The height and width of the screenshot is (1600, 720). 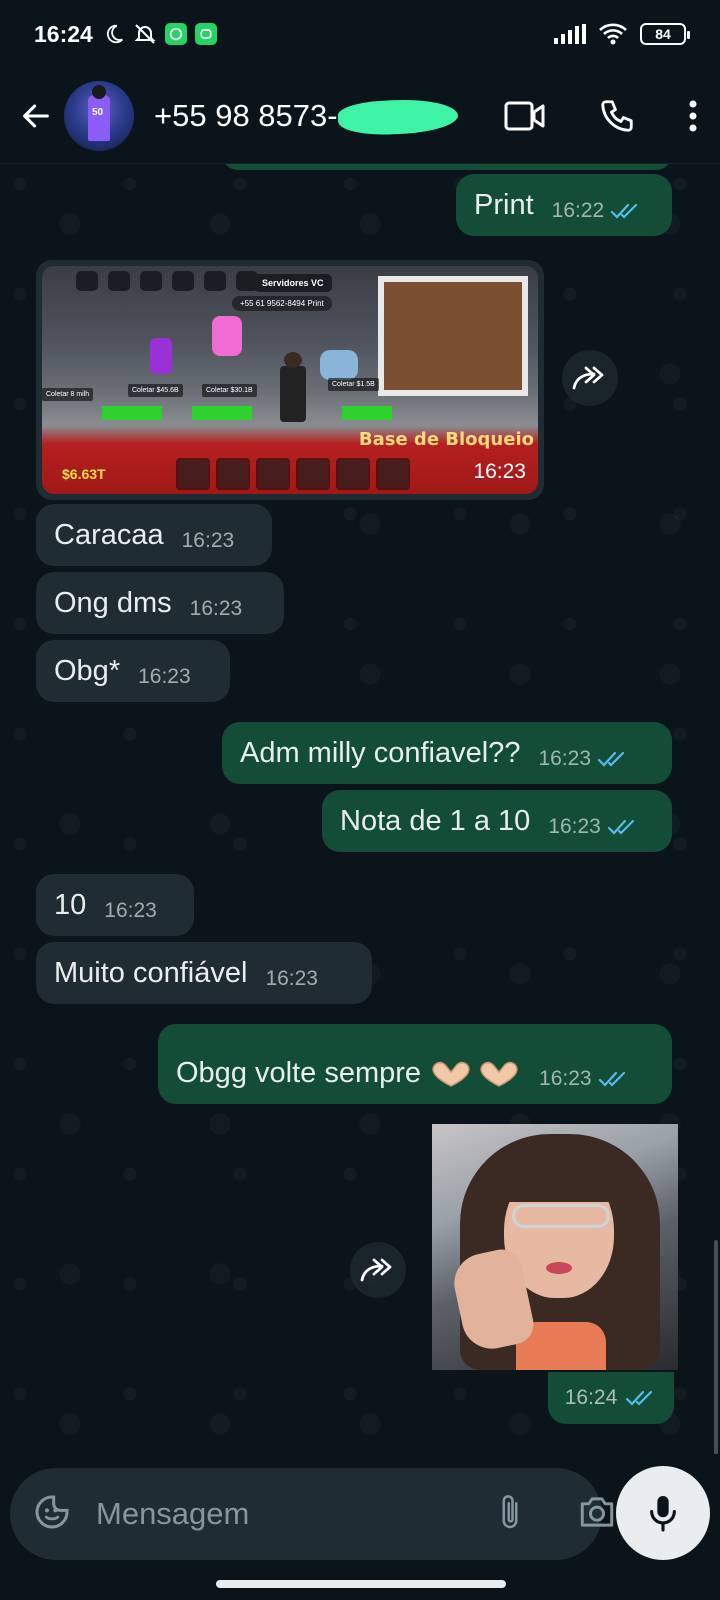 I want to click on message-out: Nota de 1 a 10 16:23, so click(x=497, y=821).